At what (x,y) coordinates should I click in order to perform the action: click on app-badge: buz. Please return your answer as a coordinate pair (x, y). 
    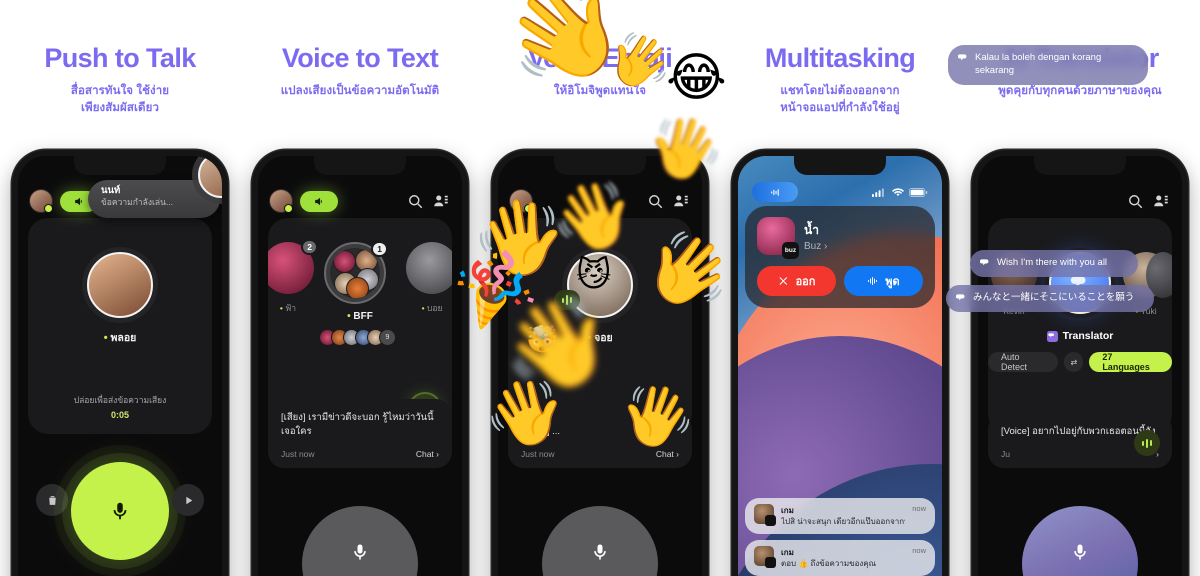
    Looking at the image, I should click on (790, 250).